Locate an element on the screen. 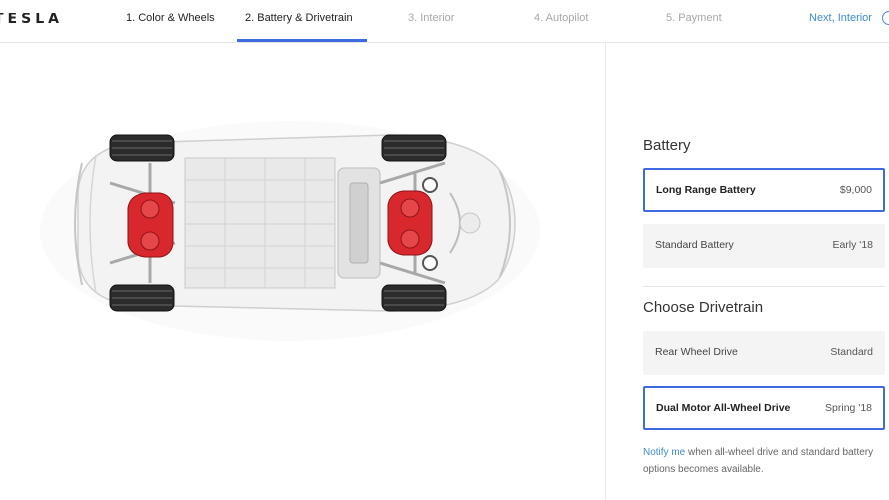 The height and width of the screenshot is (500, 889). option-name: Long Range Battery is located at coordinates (706, 190).